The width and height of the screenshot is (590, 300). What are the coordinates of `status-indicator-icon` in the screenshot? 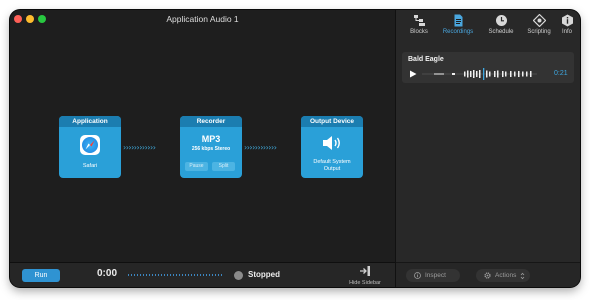 It's located at (238, 275).